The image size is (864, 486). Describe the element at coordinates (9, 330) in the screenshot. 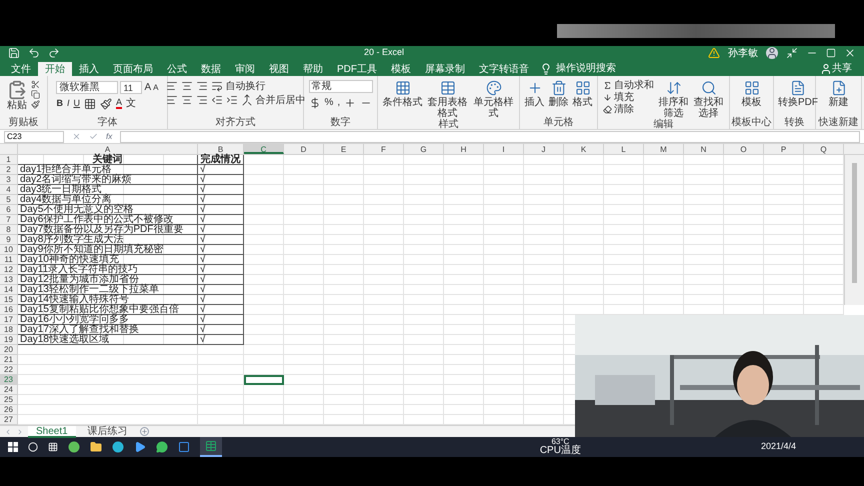

I see `row-header: 18` at that location.